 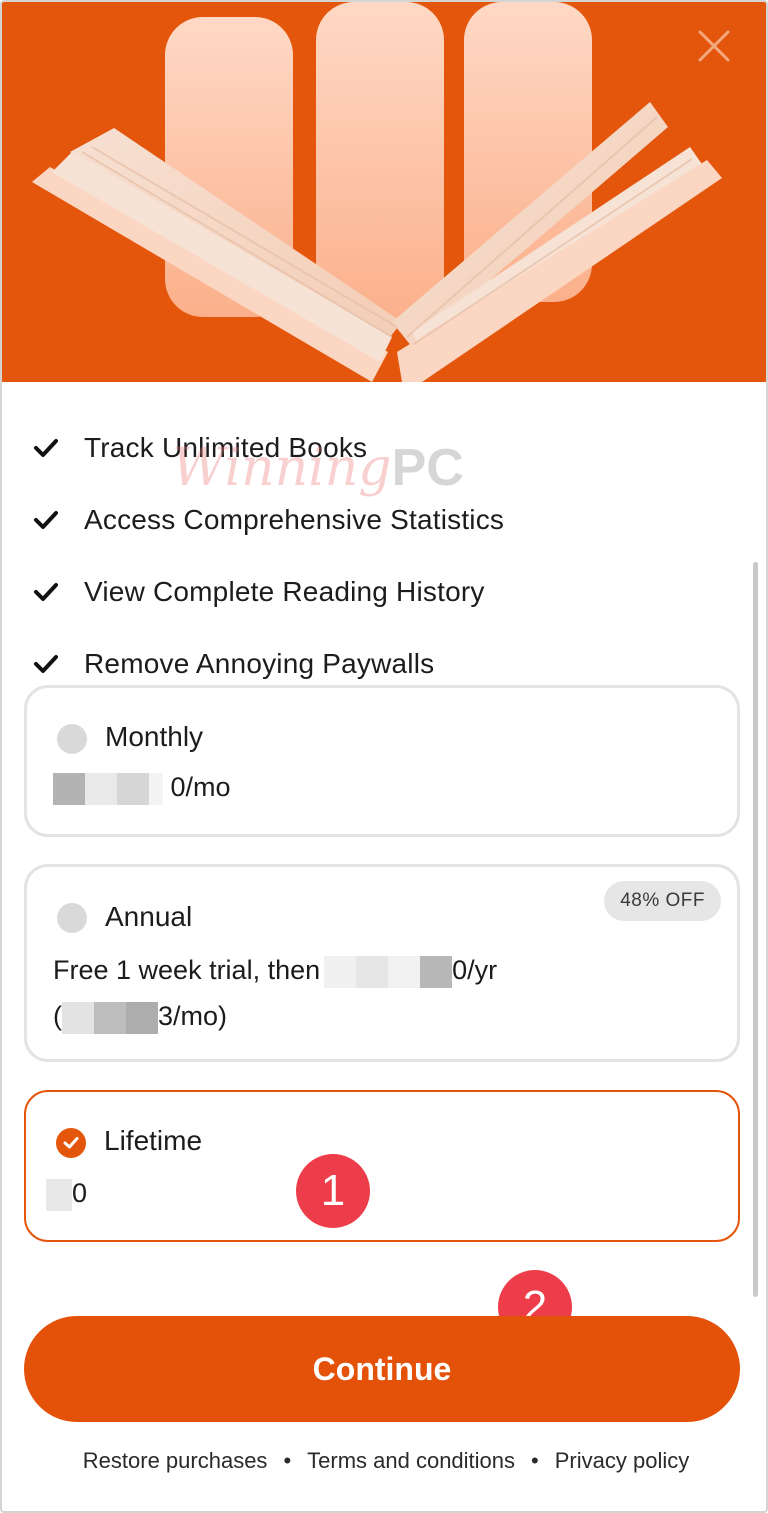 I want to click on plan-price: Free 1 week trial, then 0/yr, so click(x=275, y=971).